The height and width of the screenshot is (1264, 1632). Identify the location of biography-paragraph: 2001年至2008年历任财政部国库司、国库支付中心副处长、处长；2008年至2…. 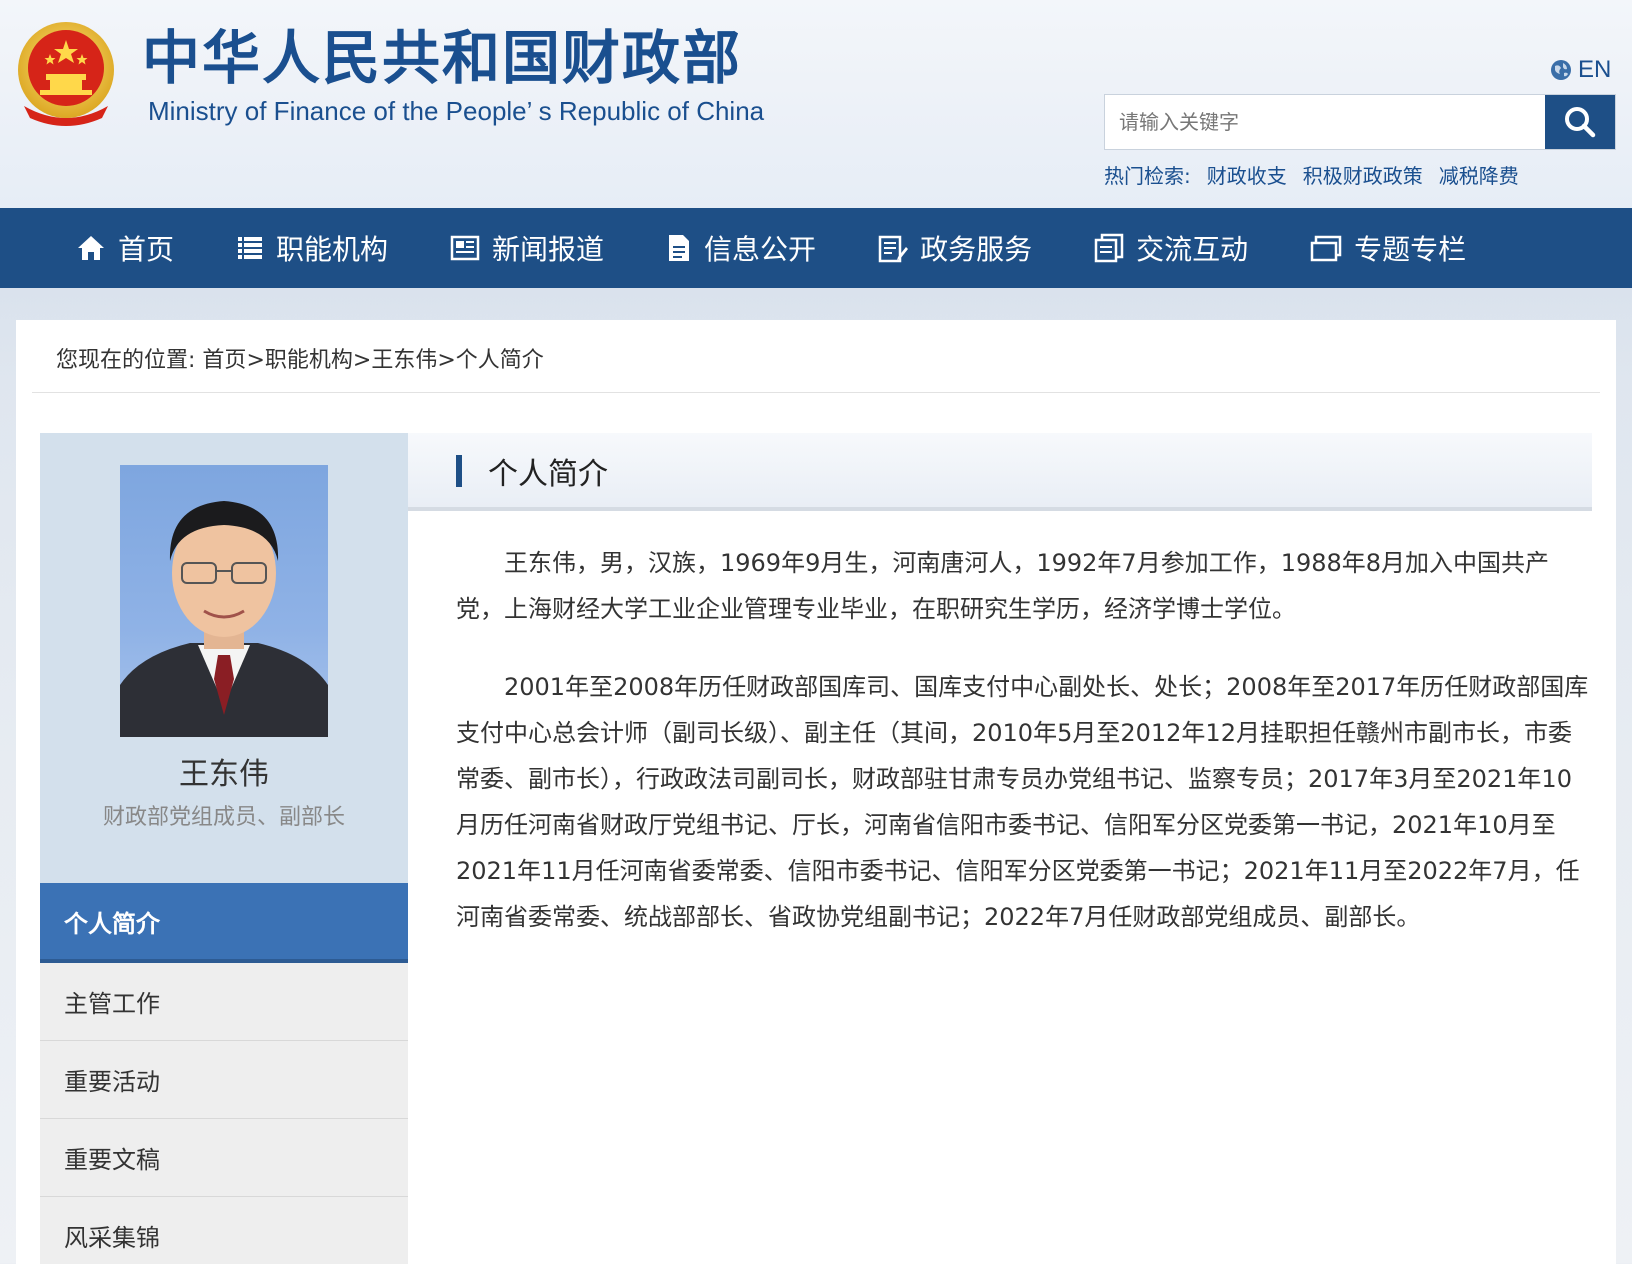
(1022, 802).